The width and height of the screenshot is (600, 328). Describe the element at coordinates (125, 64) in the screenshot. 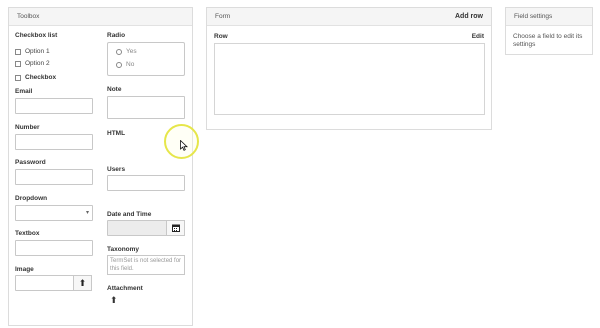

I see `radio-option-no: No` at that location.